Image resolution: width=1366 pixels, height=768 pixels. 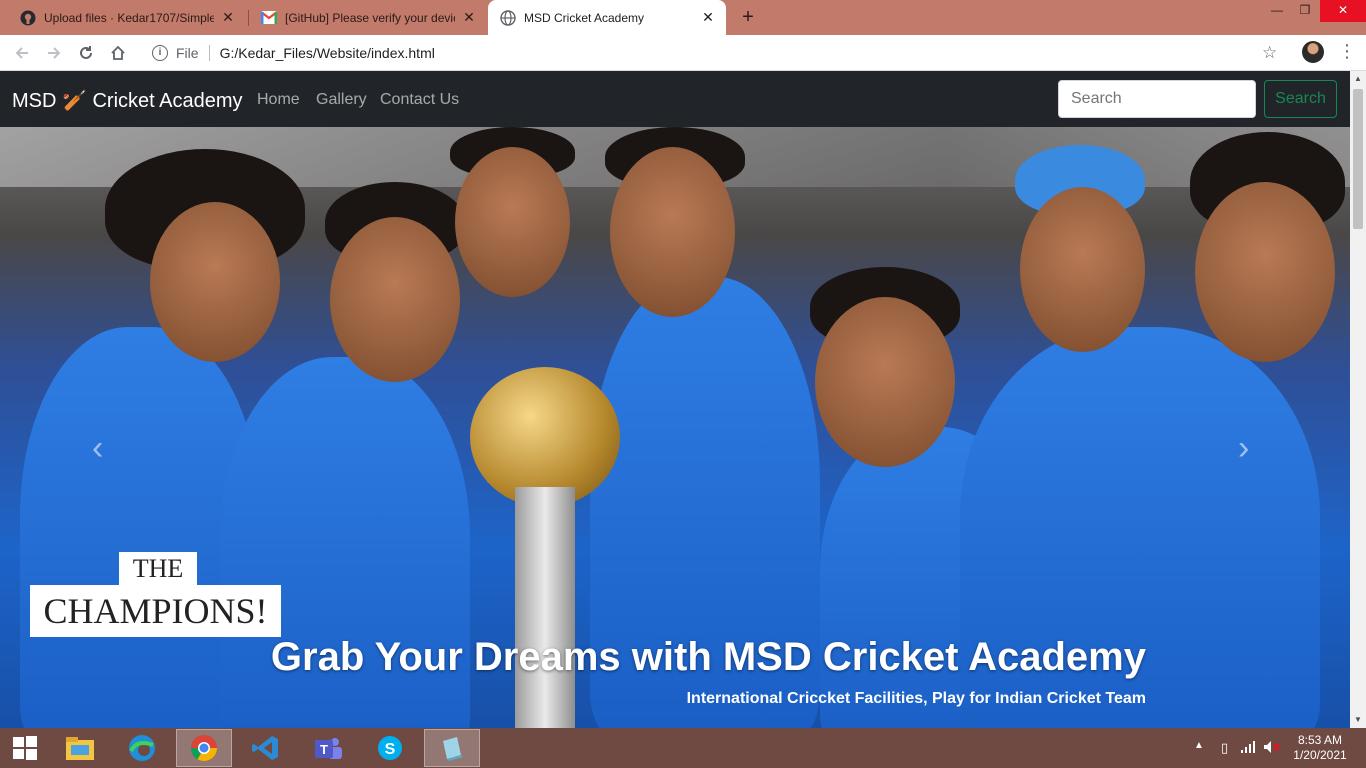 What do you see at coordinates (683, 748) in the screenshot?
I see `windows-taskbar: T S ▲ ▯ 8:53 AM 1/20/2021` at bounding box center [683, 748].